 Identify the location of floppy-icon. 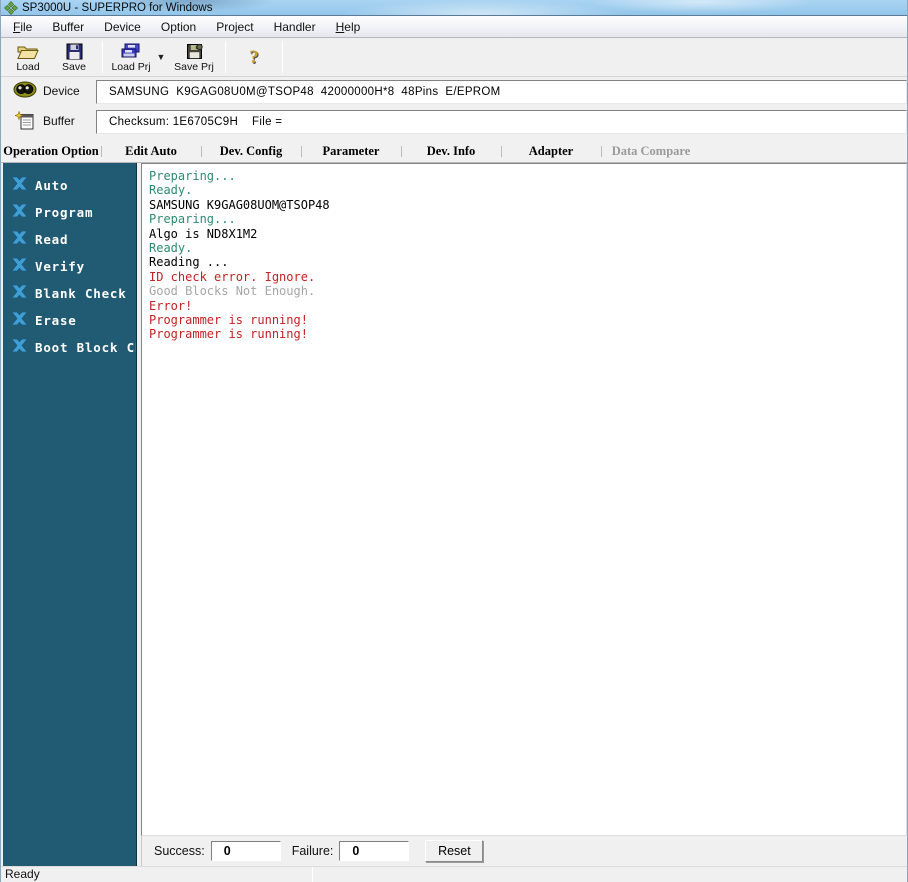
(74, 51).